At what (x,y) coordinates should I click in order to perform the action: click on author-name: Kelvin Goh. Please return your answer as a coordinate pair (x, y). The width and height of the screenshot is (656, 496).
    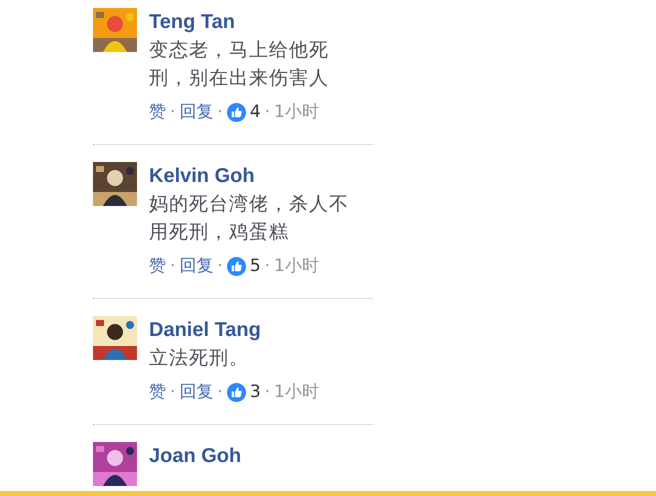
    Looking at the image, I should click on (202, 176).